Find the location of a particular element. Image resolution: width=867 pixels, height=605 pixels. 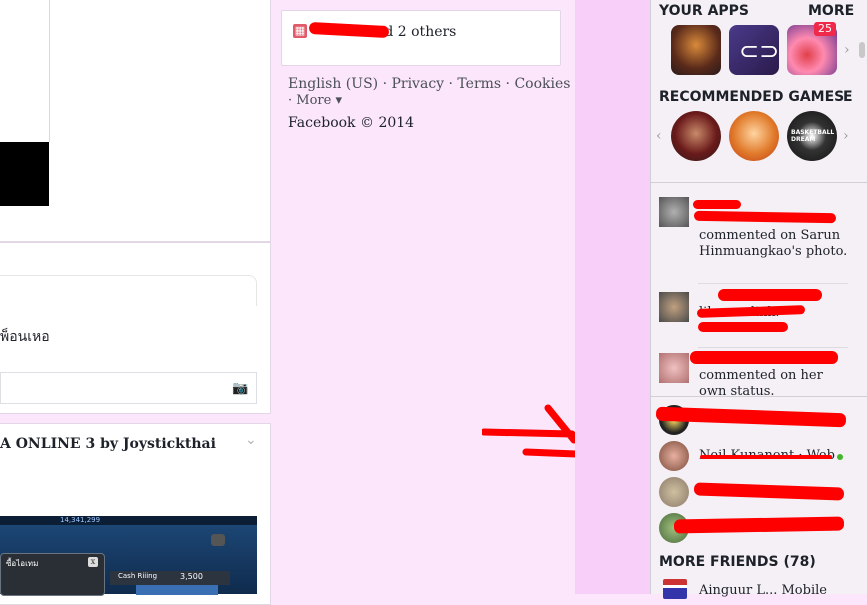

more-friends-heading: MORE FRIENDS (78) is located at coordinates (737, 562).